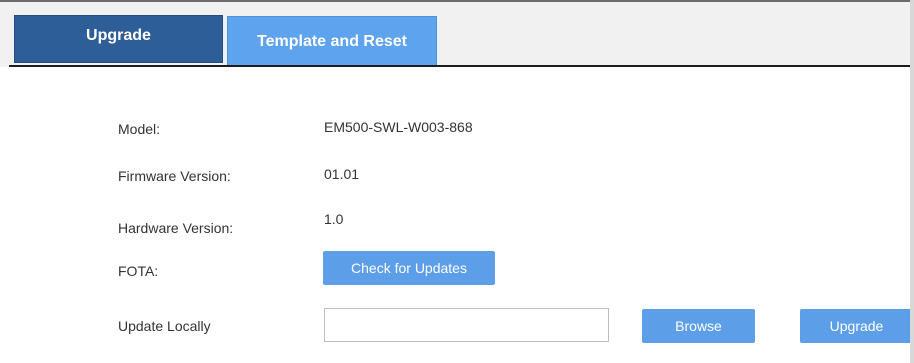  Describe the element at coordinates (139, 129) in the screenshot. I see `model-label: Model:` at that location.